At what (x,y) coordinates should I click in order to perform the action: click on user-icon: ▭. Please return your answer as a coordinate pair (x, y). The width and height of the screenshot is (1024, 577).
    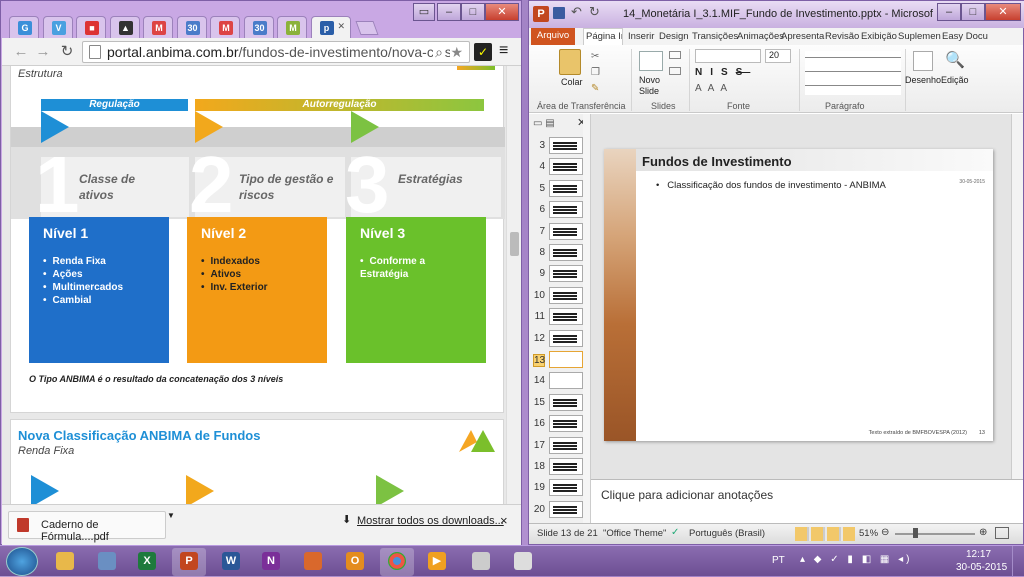
    Looking at the image, I should click on (424, 12).